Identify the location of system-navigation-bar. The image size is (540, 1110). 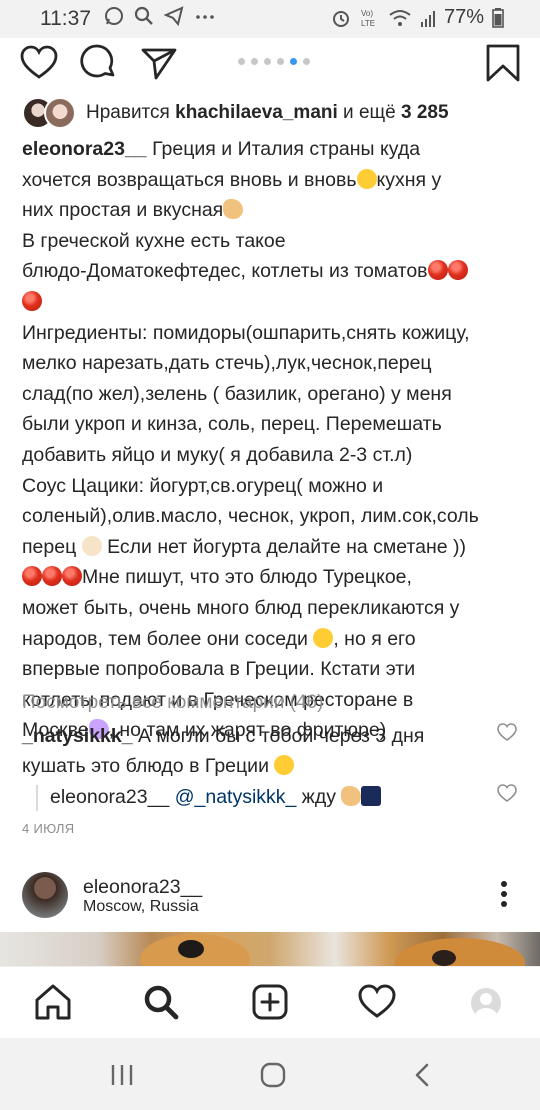
(270, 1074).